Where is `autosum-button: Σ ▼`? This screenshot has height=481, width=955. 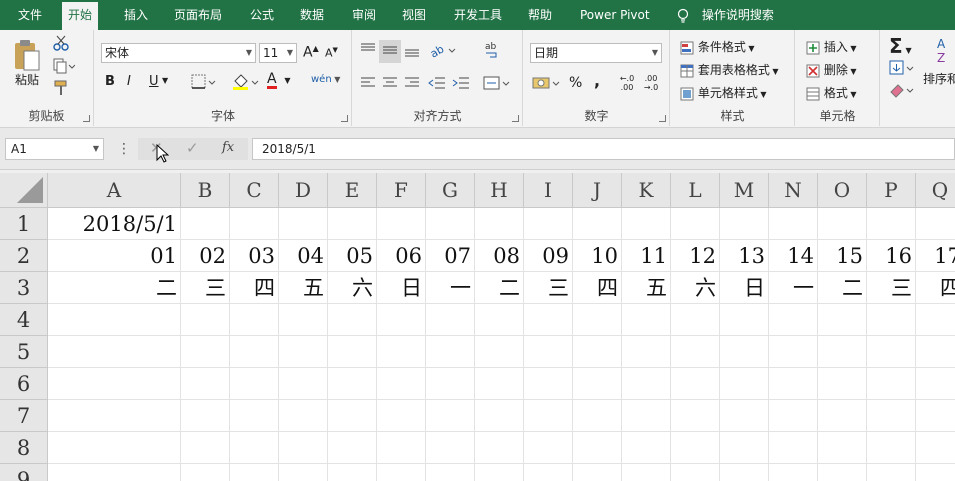
autosum-button: Σ ▼ is located at coordinates (900, 46).